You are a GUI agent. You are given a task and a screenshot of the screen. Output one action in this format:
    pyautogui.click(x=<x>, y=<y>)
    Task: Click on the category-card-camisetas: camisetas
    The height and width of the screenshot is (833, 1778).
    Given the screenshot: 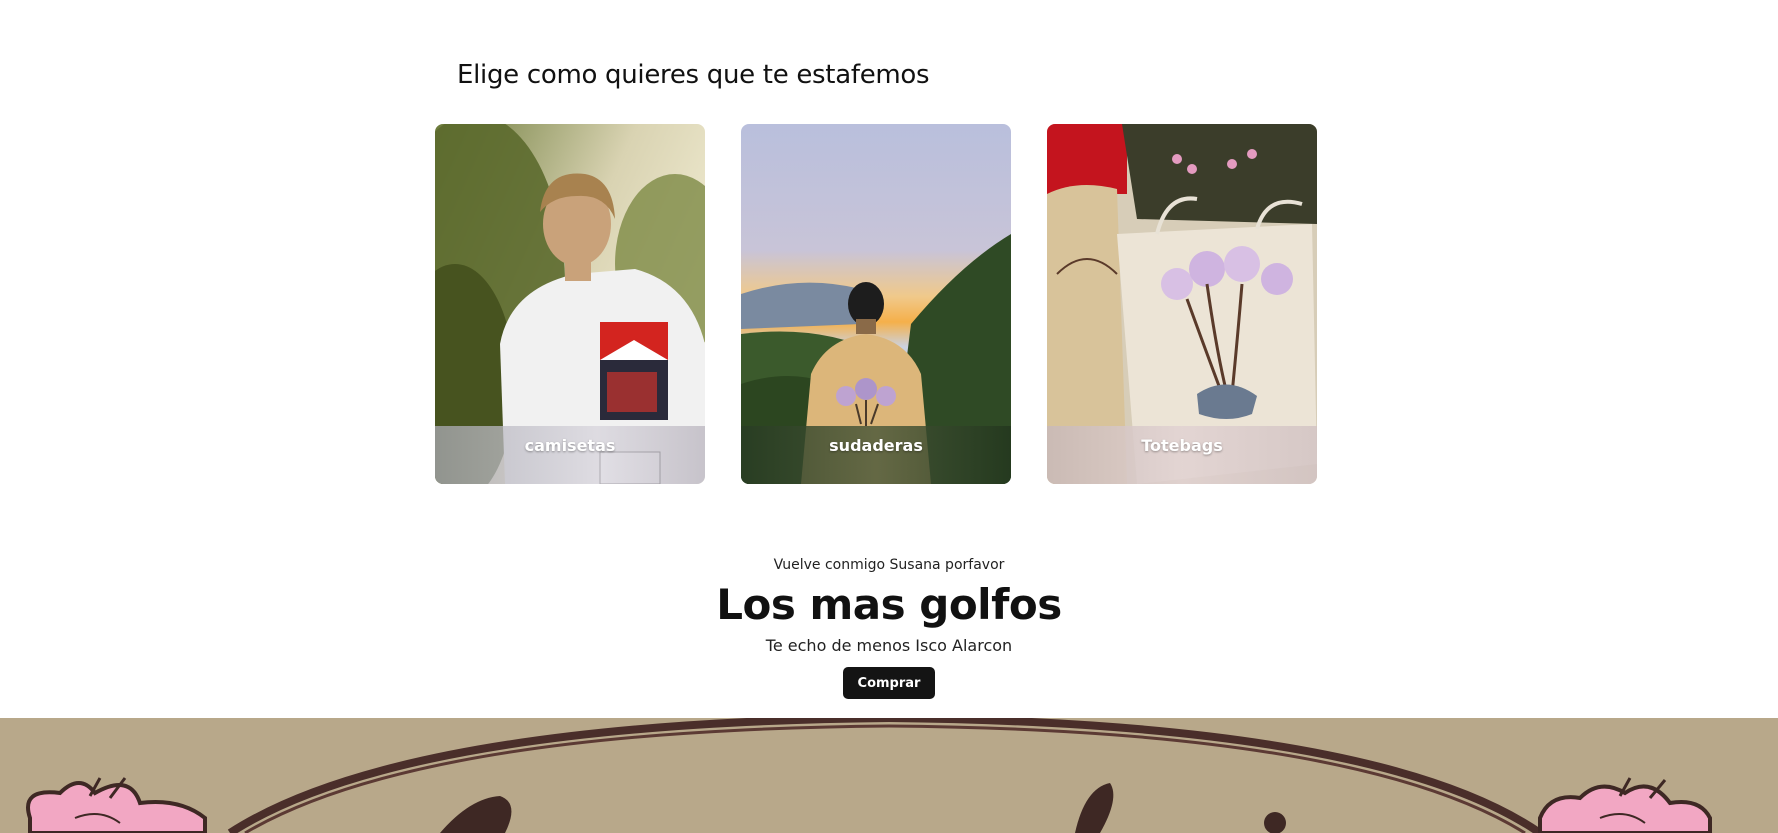 What is the action you would take?
    pyautogui.click(x=570, y=304)
    